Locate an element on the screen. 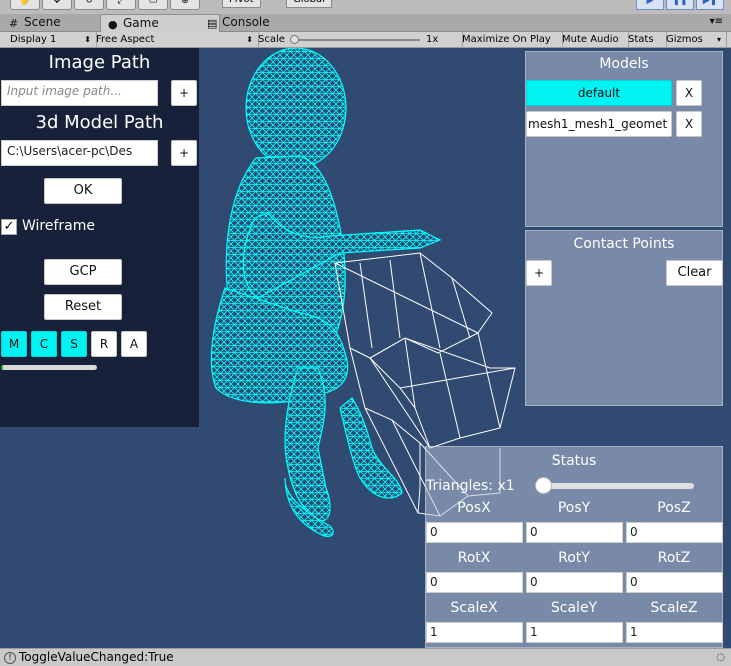 The width and height of the screenshot is (731, 666). gizmos-label: Gizmos is located at coordinates (684, 39).